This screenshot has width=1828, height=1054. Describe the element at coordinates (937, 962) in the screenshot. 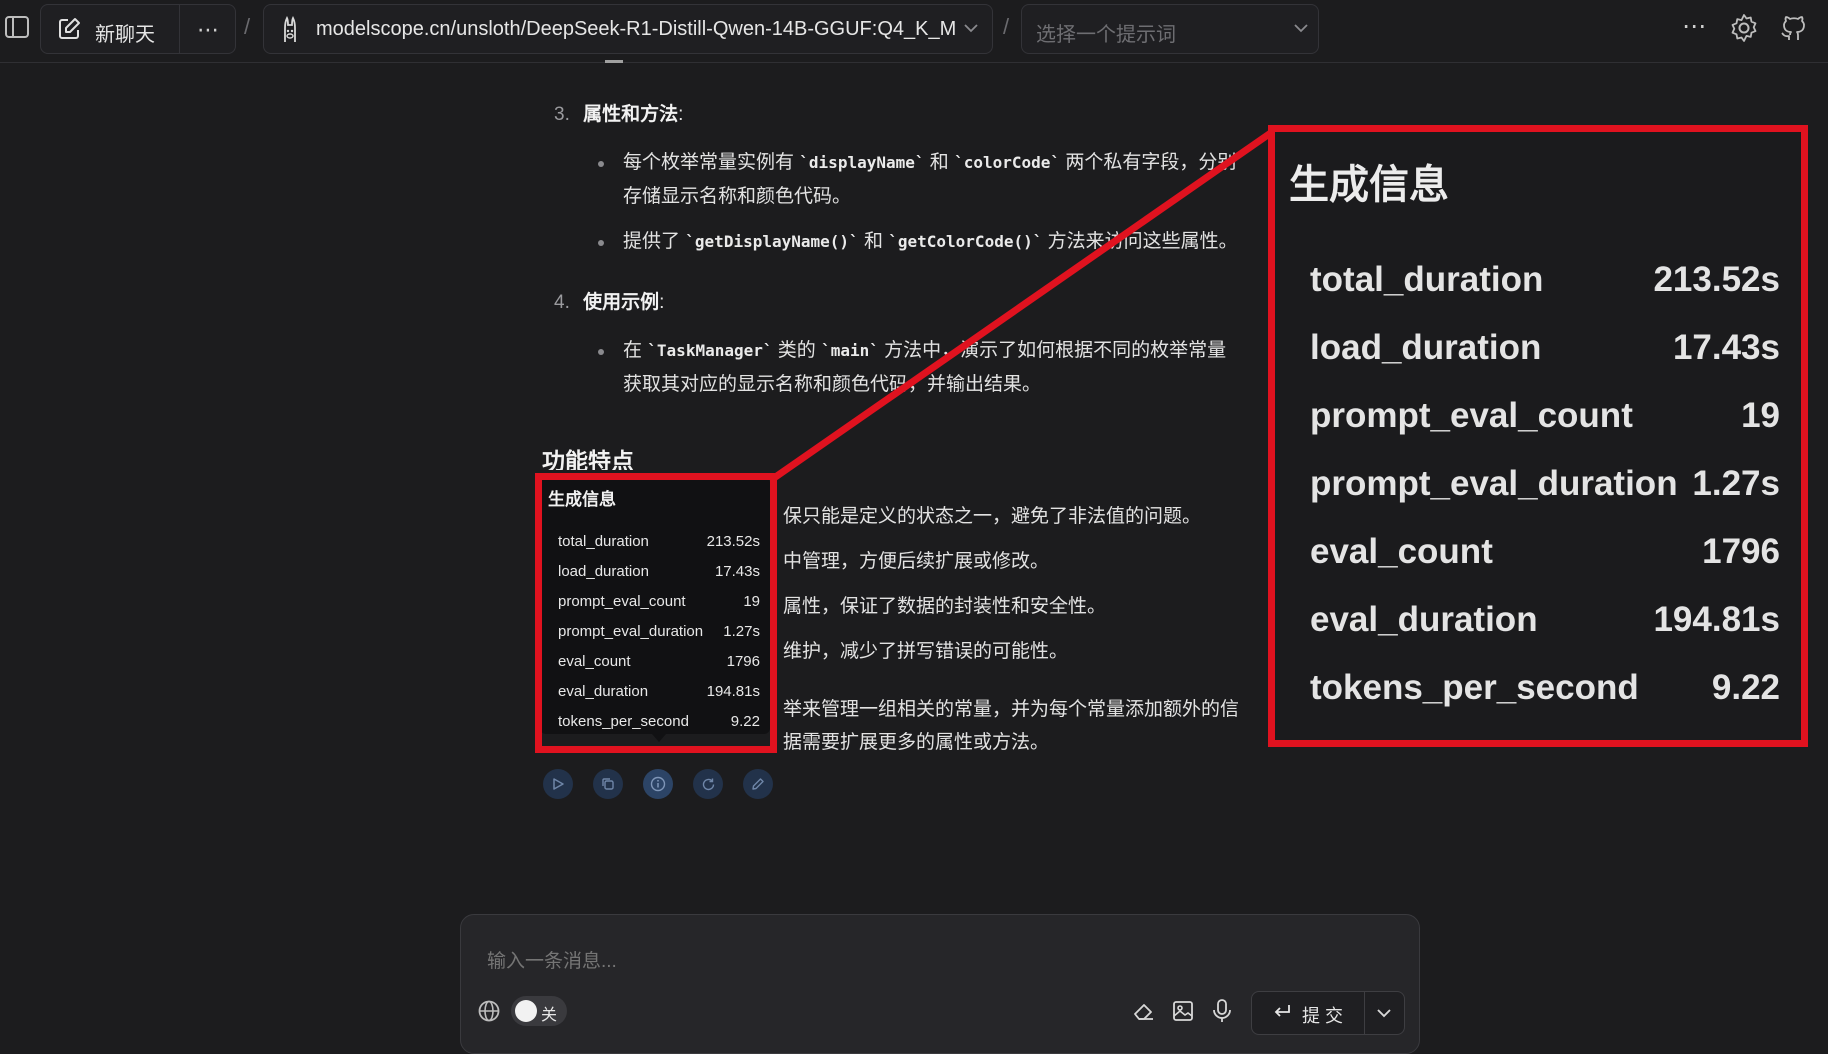

I see `message-input` at that location.